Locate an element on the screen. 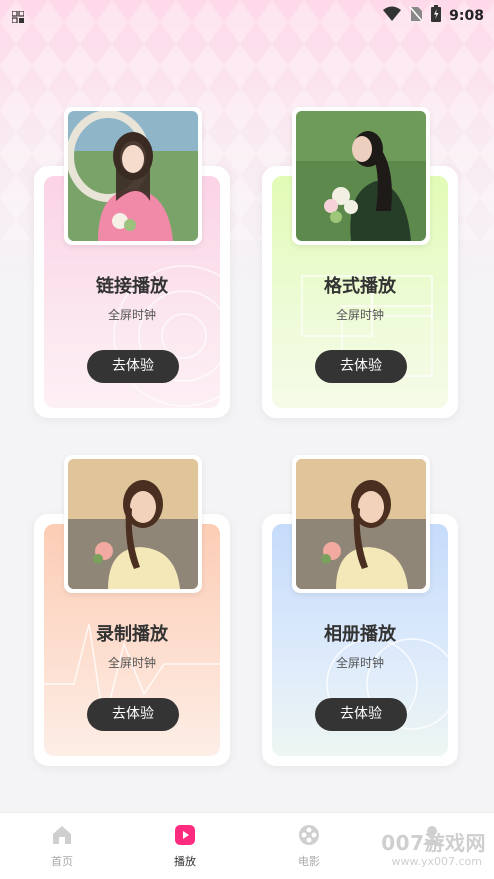 The height and width of the screenshot is (879, 494). card-title: 相册播放 is located at coordinates (360, 634).